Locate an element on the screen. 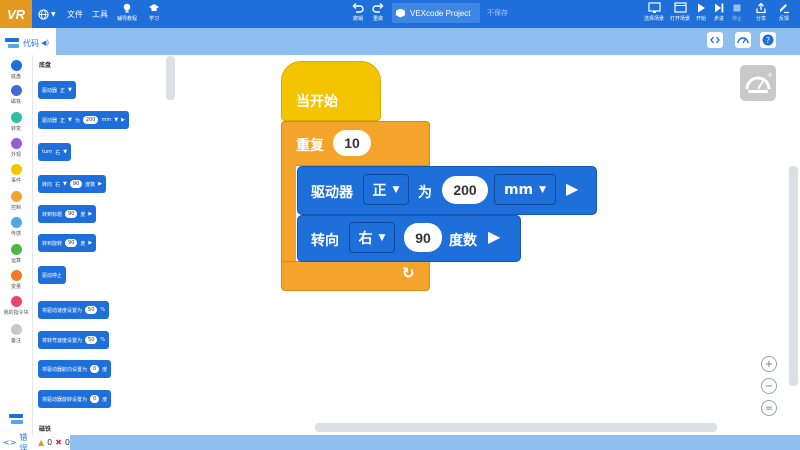  help-button: ? is located at coordinates (768, 40).